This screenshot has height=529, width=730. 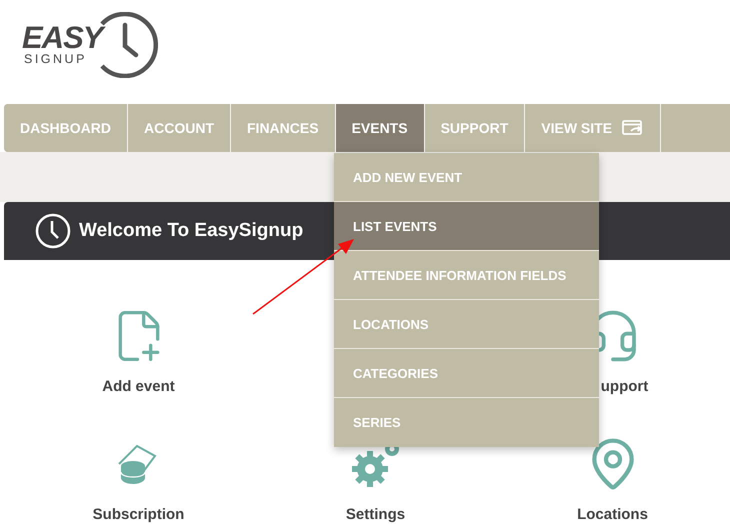 I want to click on menu-item: ATTENDEE INFORMATION FIELDS, so click(x=466, y=275).